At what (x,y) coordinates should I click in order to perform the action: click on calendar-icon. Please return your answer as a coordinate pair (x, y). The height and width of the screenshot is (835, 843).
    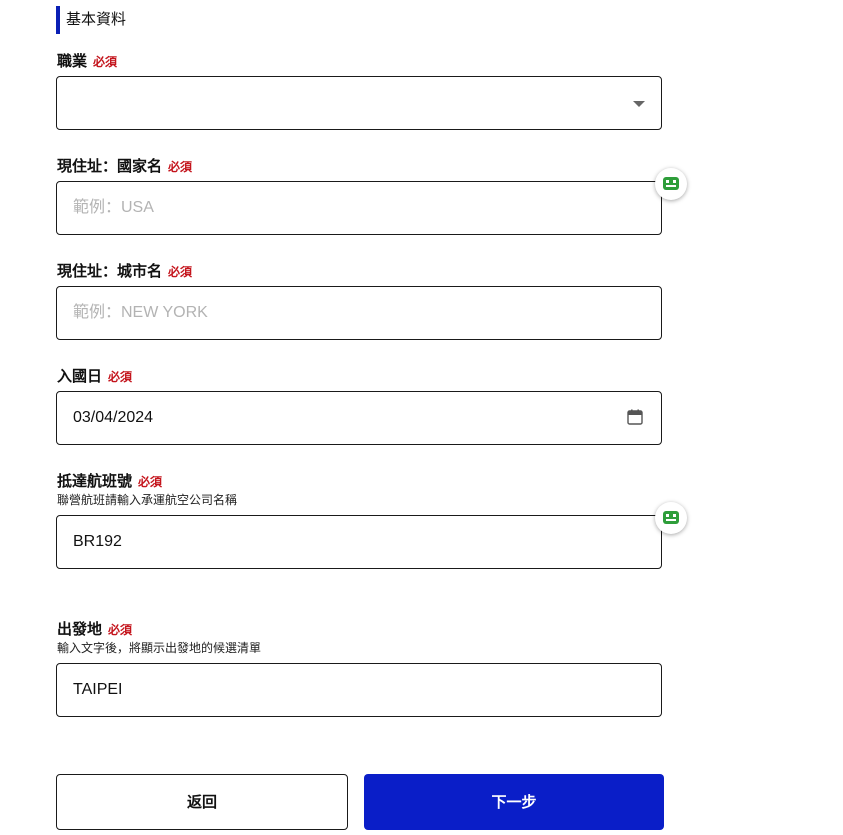
    Looking at the image, I should click on (635, 417).